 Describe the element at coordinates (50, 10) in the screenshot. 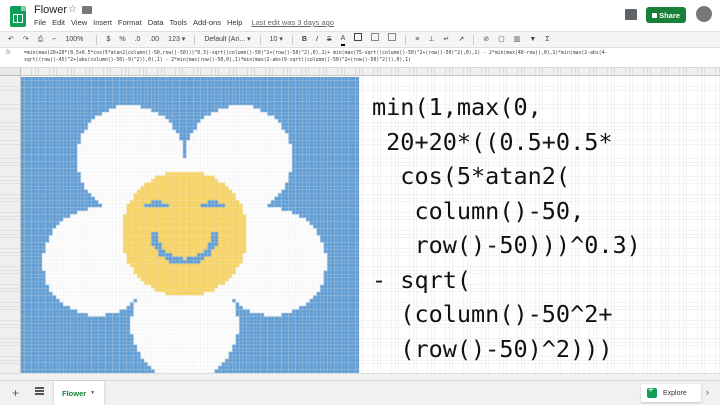

I see `document-title: Flower` at that location.